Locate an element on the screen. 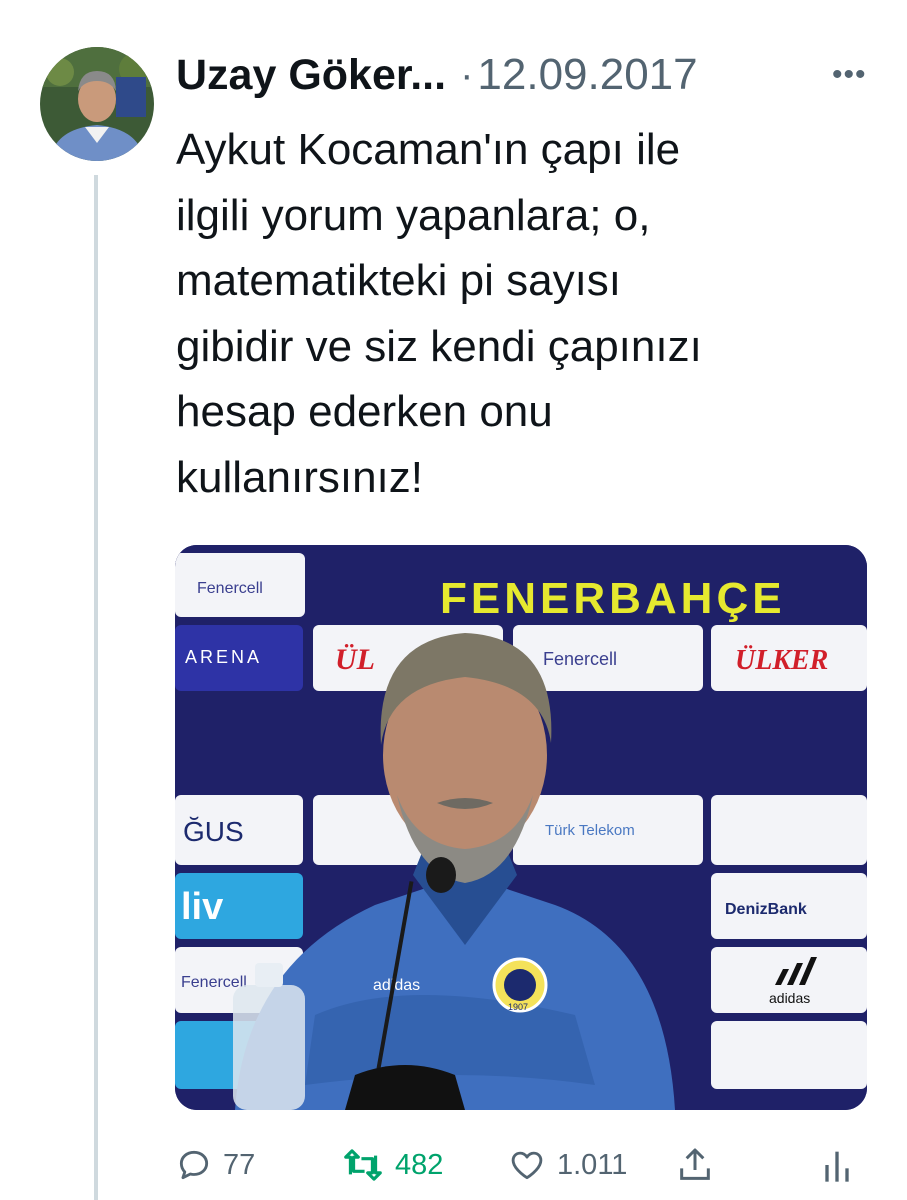 The image size is (907, 1200). sponsor-left-row2: ARENA is located at coordinates (223, 657).